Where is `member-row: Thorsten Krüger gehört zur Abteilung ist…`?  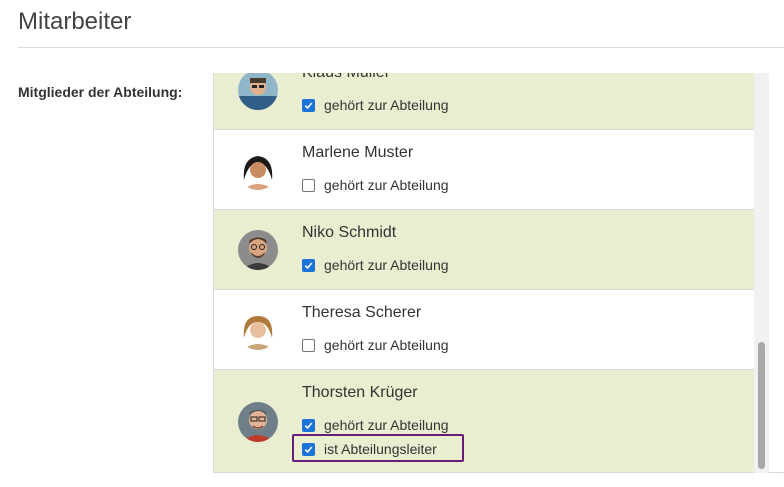
member-row: Thorsten Krüger gehört zur Abteilung ist… is located at coordinates (484, 421).